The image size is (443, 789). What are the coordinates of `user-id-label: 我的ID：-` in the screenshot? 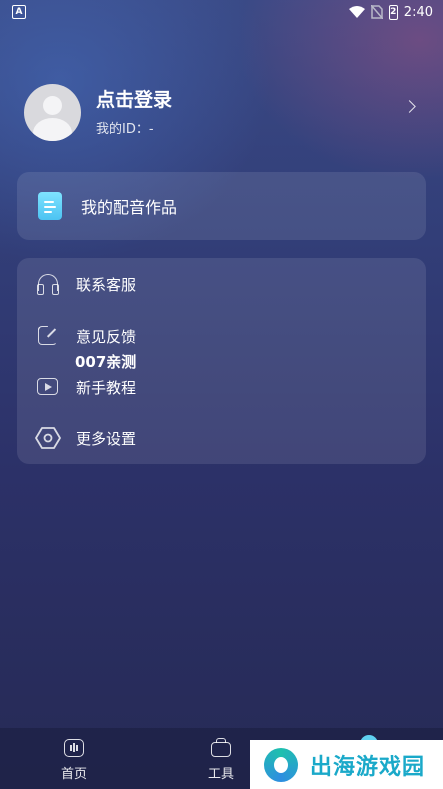 It's located at (125, 129).